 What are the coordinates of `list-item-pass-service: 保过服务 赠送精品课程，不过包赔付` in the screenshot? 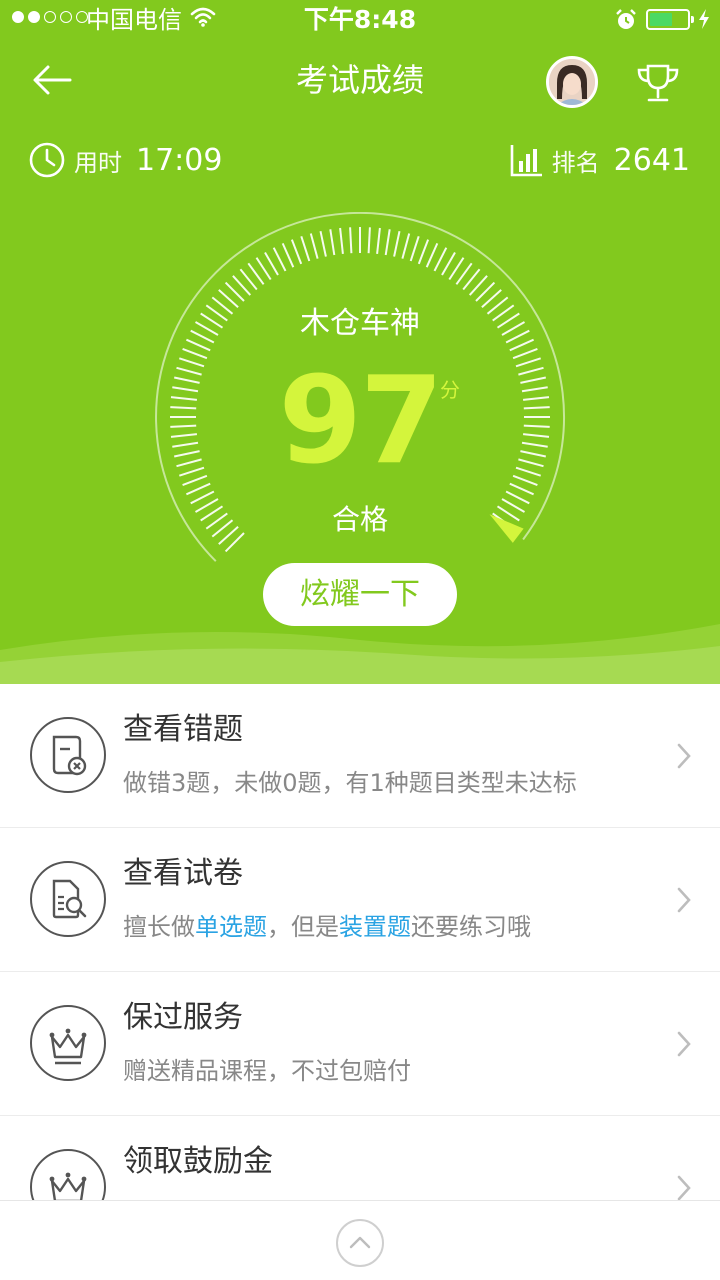 It's located at (360, 1044).